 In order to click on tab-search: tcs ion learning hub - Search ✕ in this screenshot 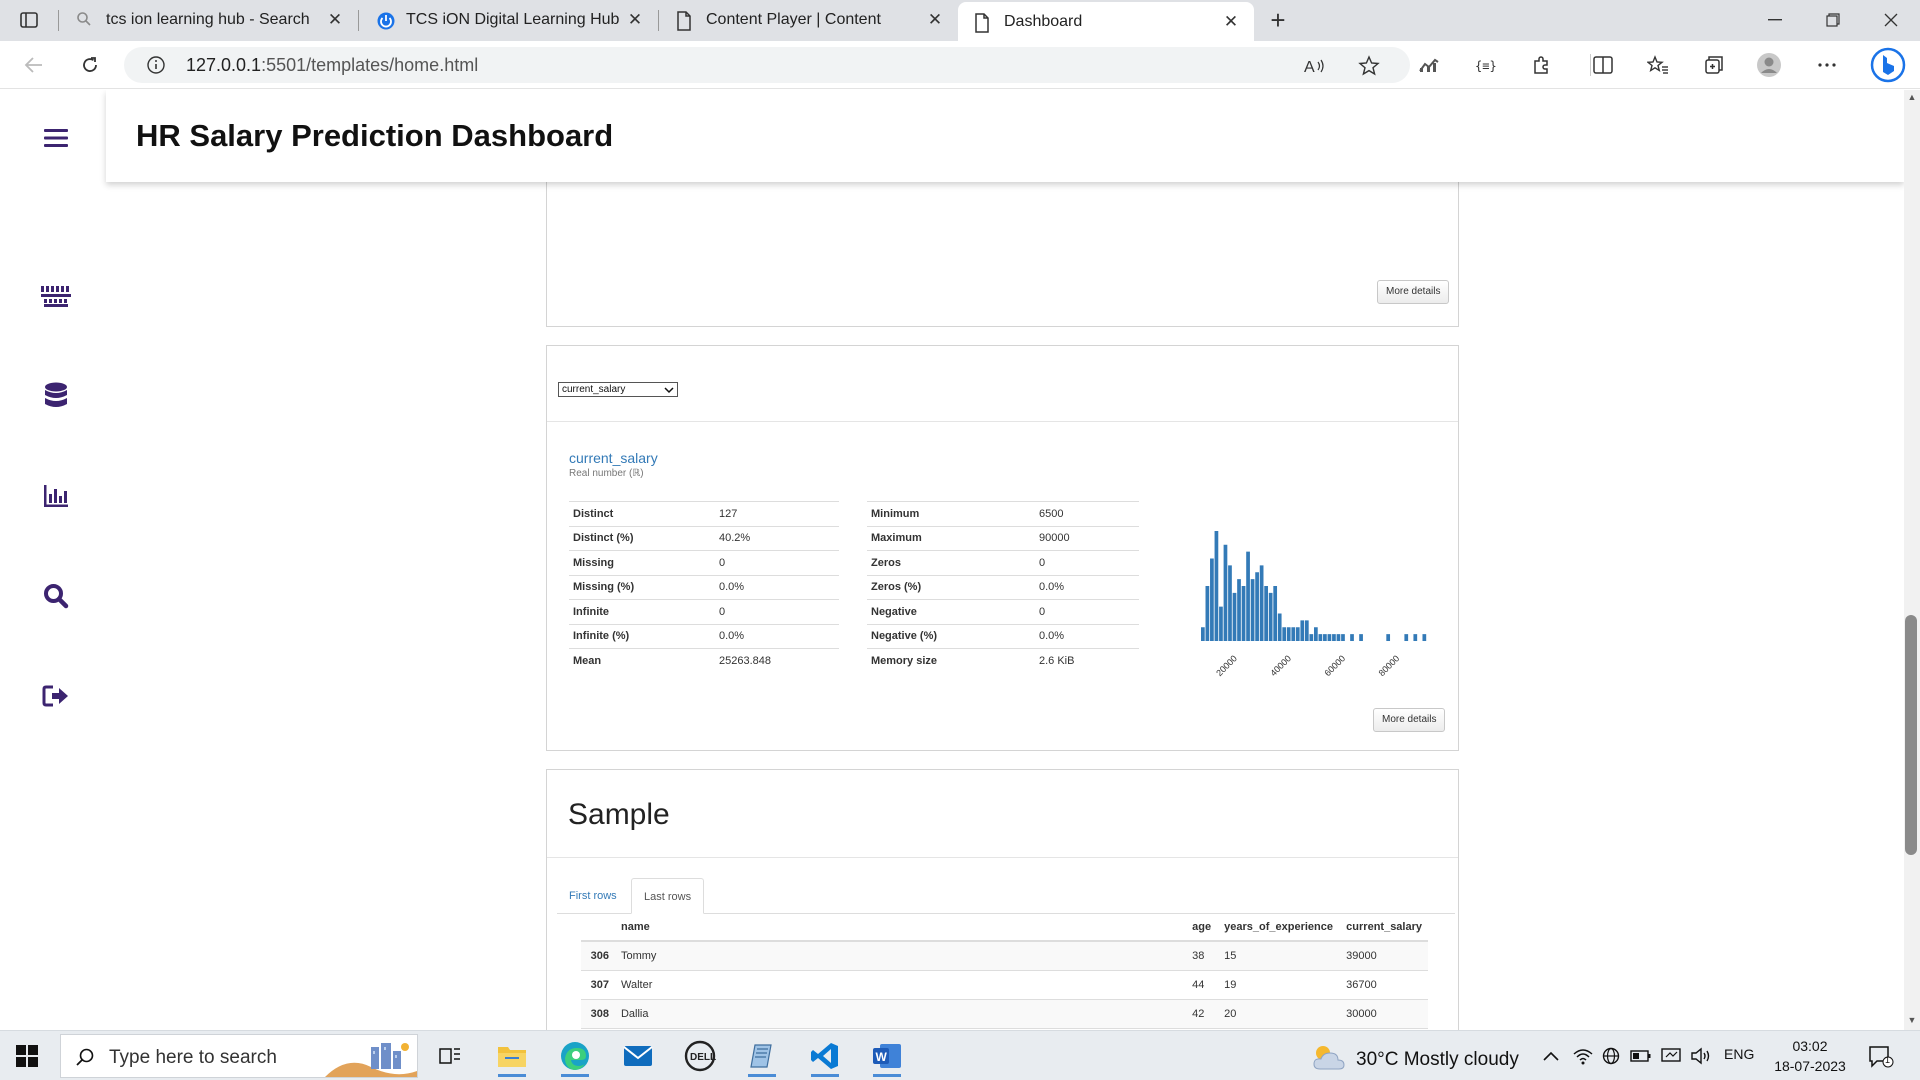, I will do `click(209, 20)`.